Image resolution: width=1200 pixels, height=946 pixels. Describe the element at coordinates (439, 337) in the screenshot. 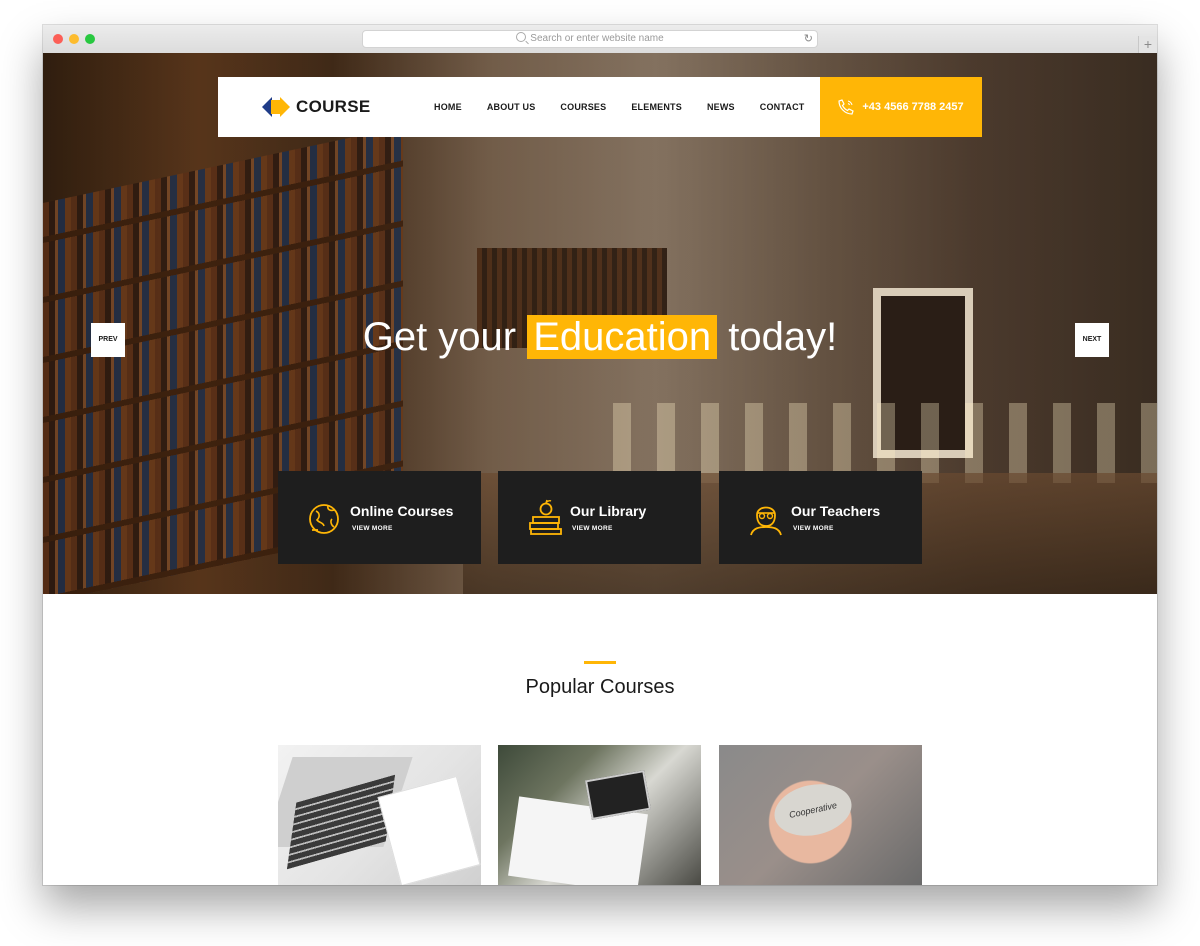

I see `headline-part-1: Get your` at that location.